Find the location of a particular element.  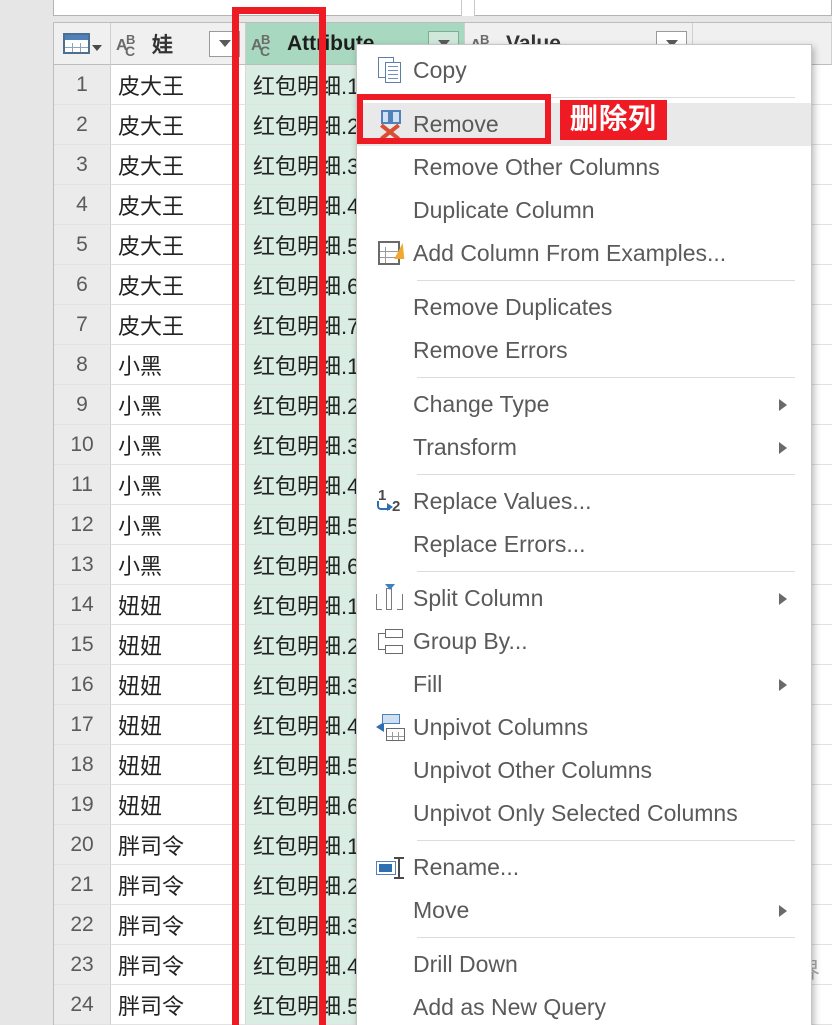

annotation-delete-column: 删除列 is located at coordinates (614, 120).